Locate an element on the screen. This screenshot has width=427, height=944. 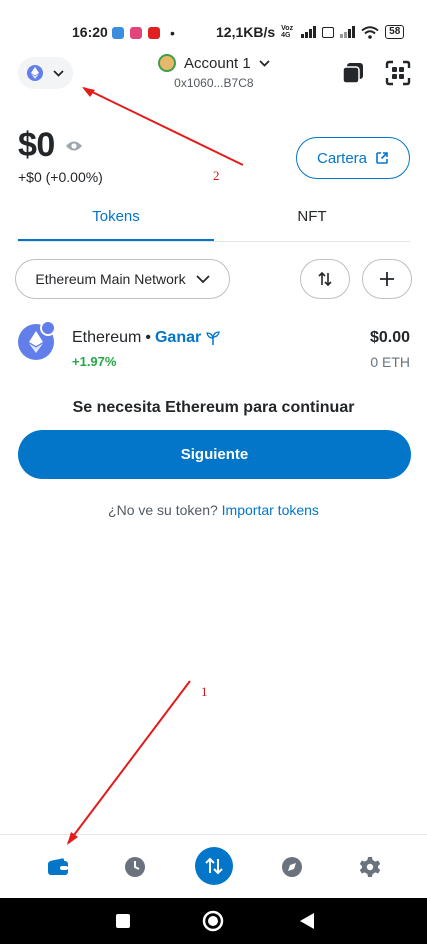
recent-apps-icon is located at coordinates (123, 921).